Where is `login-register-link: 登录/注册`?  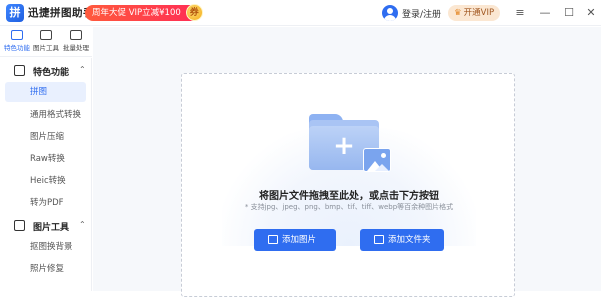 login-register-link: 登录/注册 is located at coordinates (421, 13).